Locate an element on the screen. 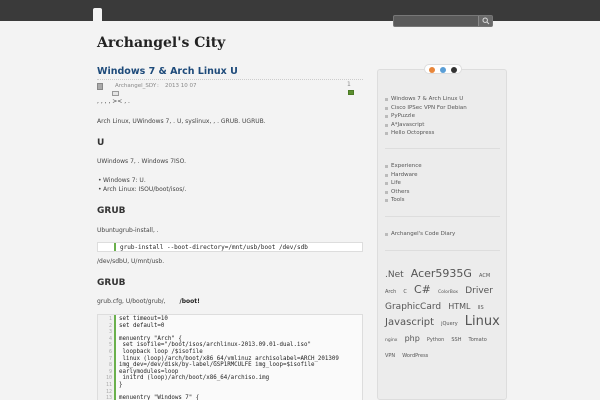  tag-link: nginx is located at coordinates (391, 340).